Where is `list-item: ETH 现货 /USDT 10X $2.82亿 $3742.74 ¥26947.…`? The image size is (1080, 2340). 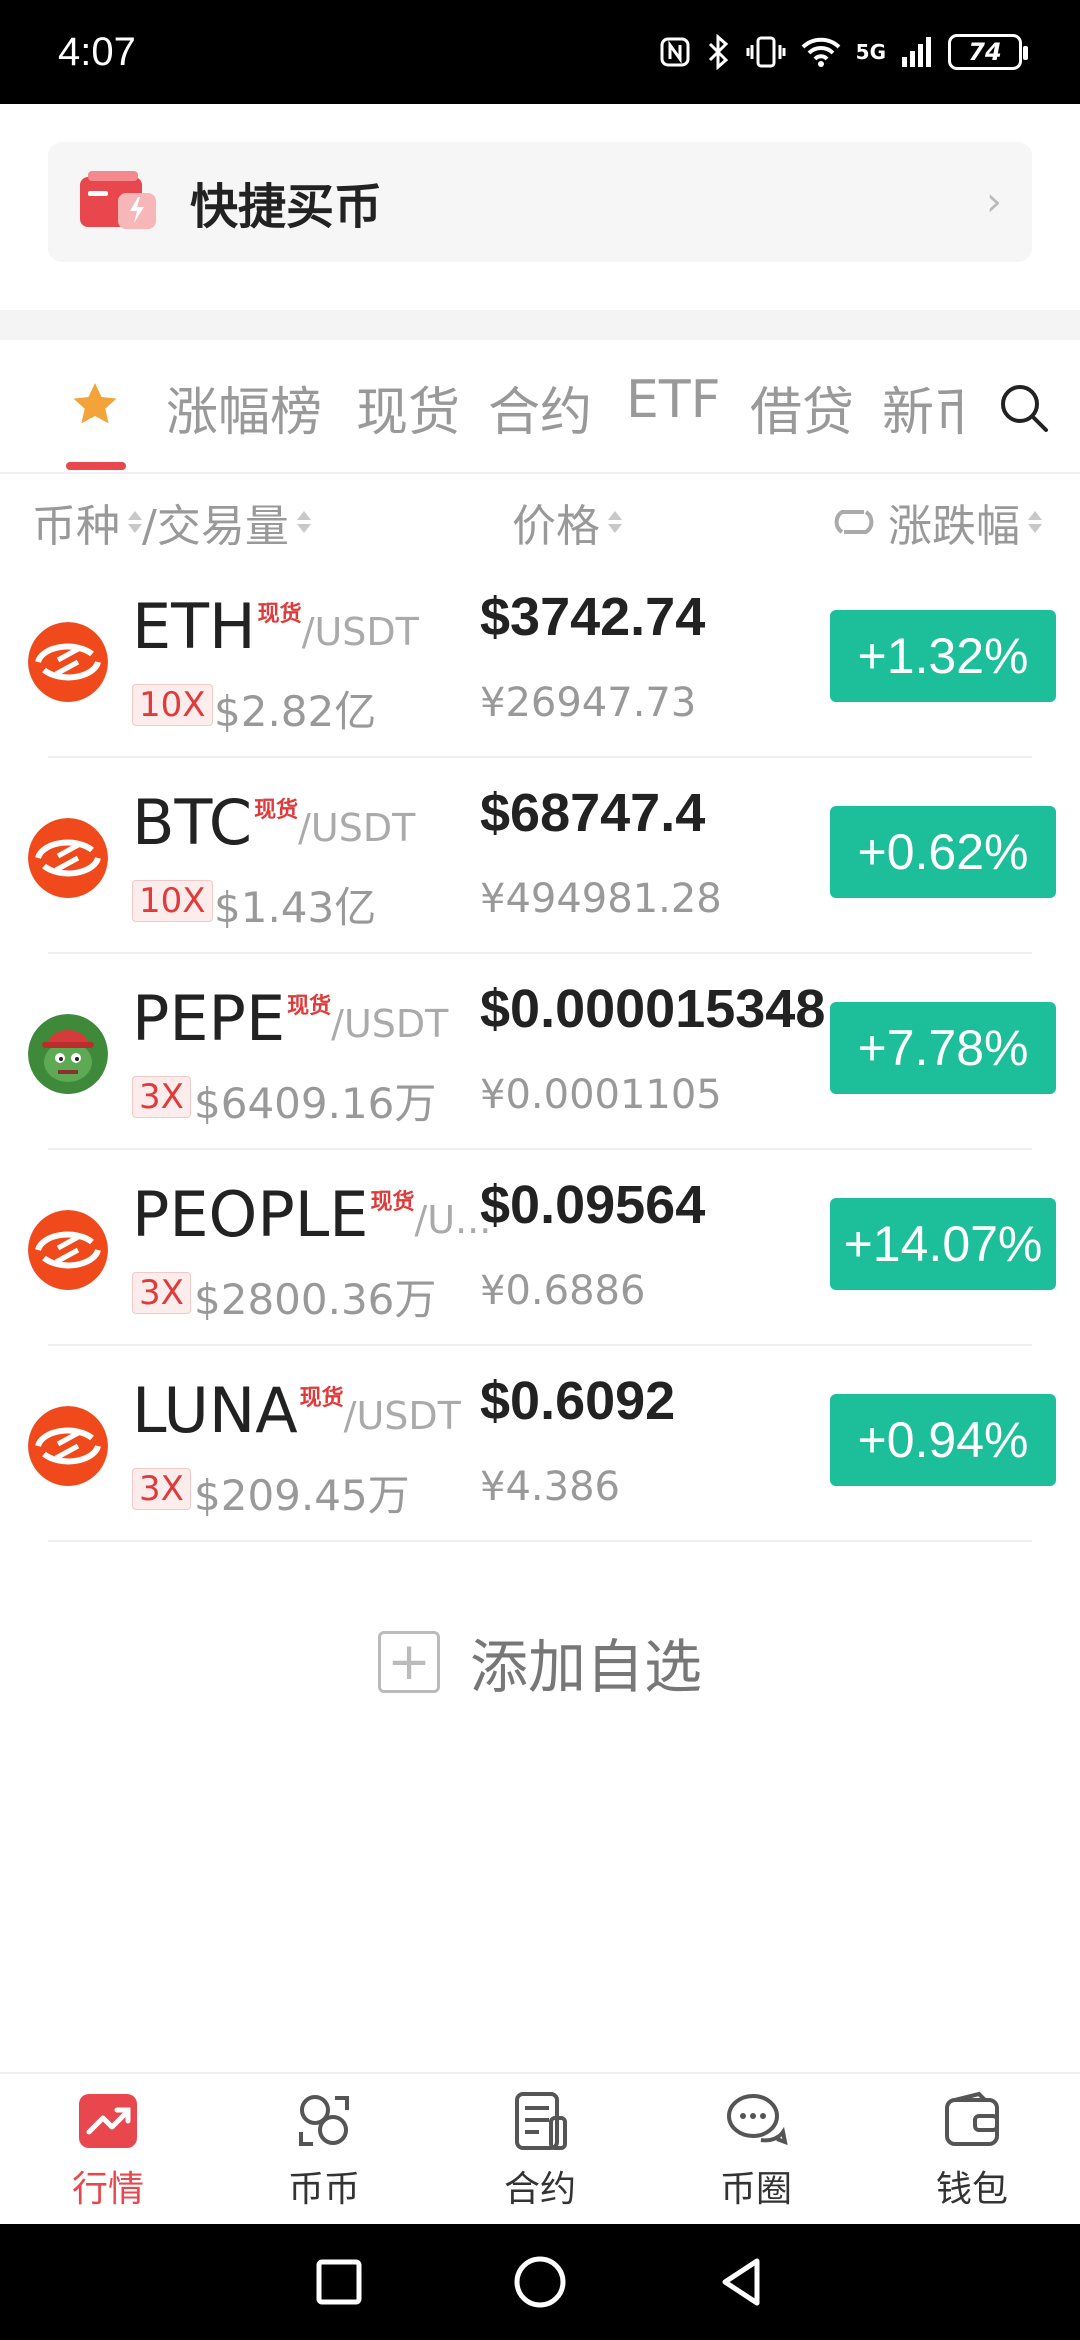 list-item: ETH 现货 /USDT 10X $2.82亿 $3742.74 ¥26947.… is located at coordinates (540, 660).